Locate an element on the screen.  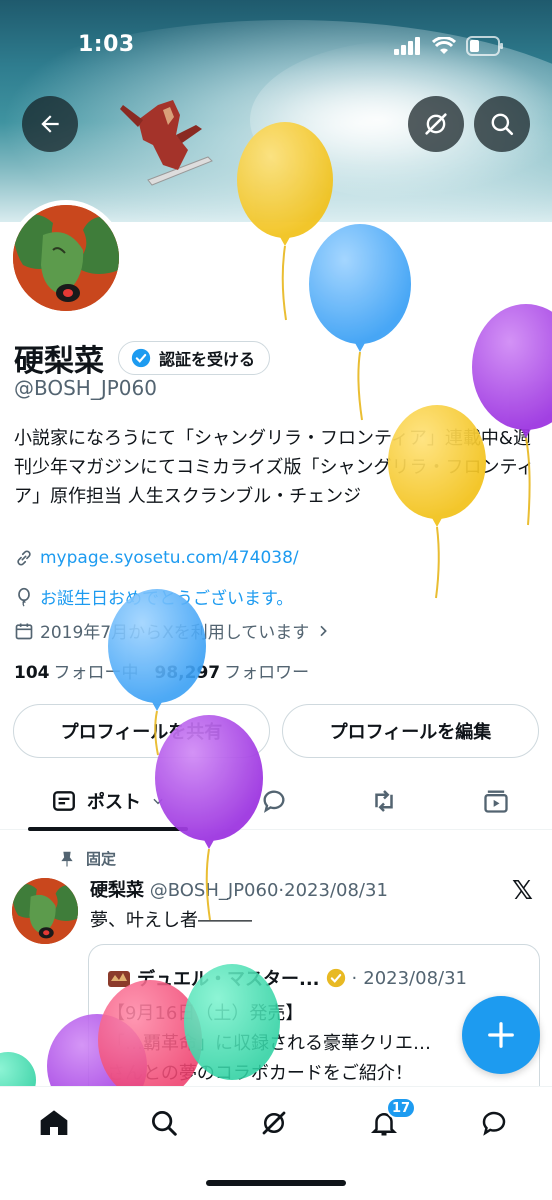
grok-button is located at coordinates (436, 124).